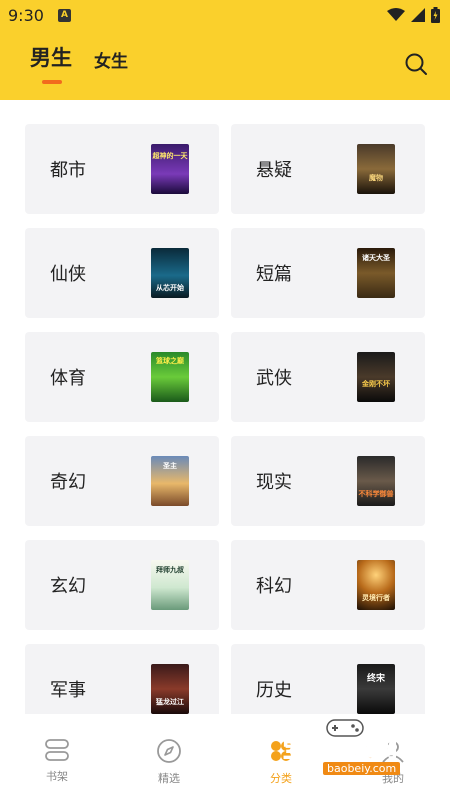 This screenshot has width=450, height=800. Describe the element at coordinates (225, 50) in the screenshot. I see `top-header: 9:30 A 男生 女生` at that location.